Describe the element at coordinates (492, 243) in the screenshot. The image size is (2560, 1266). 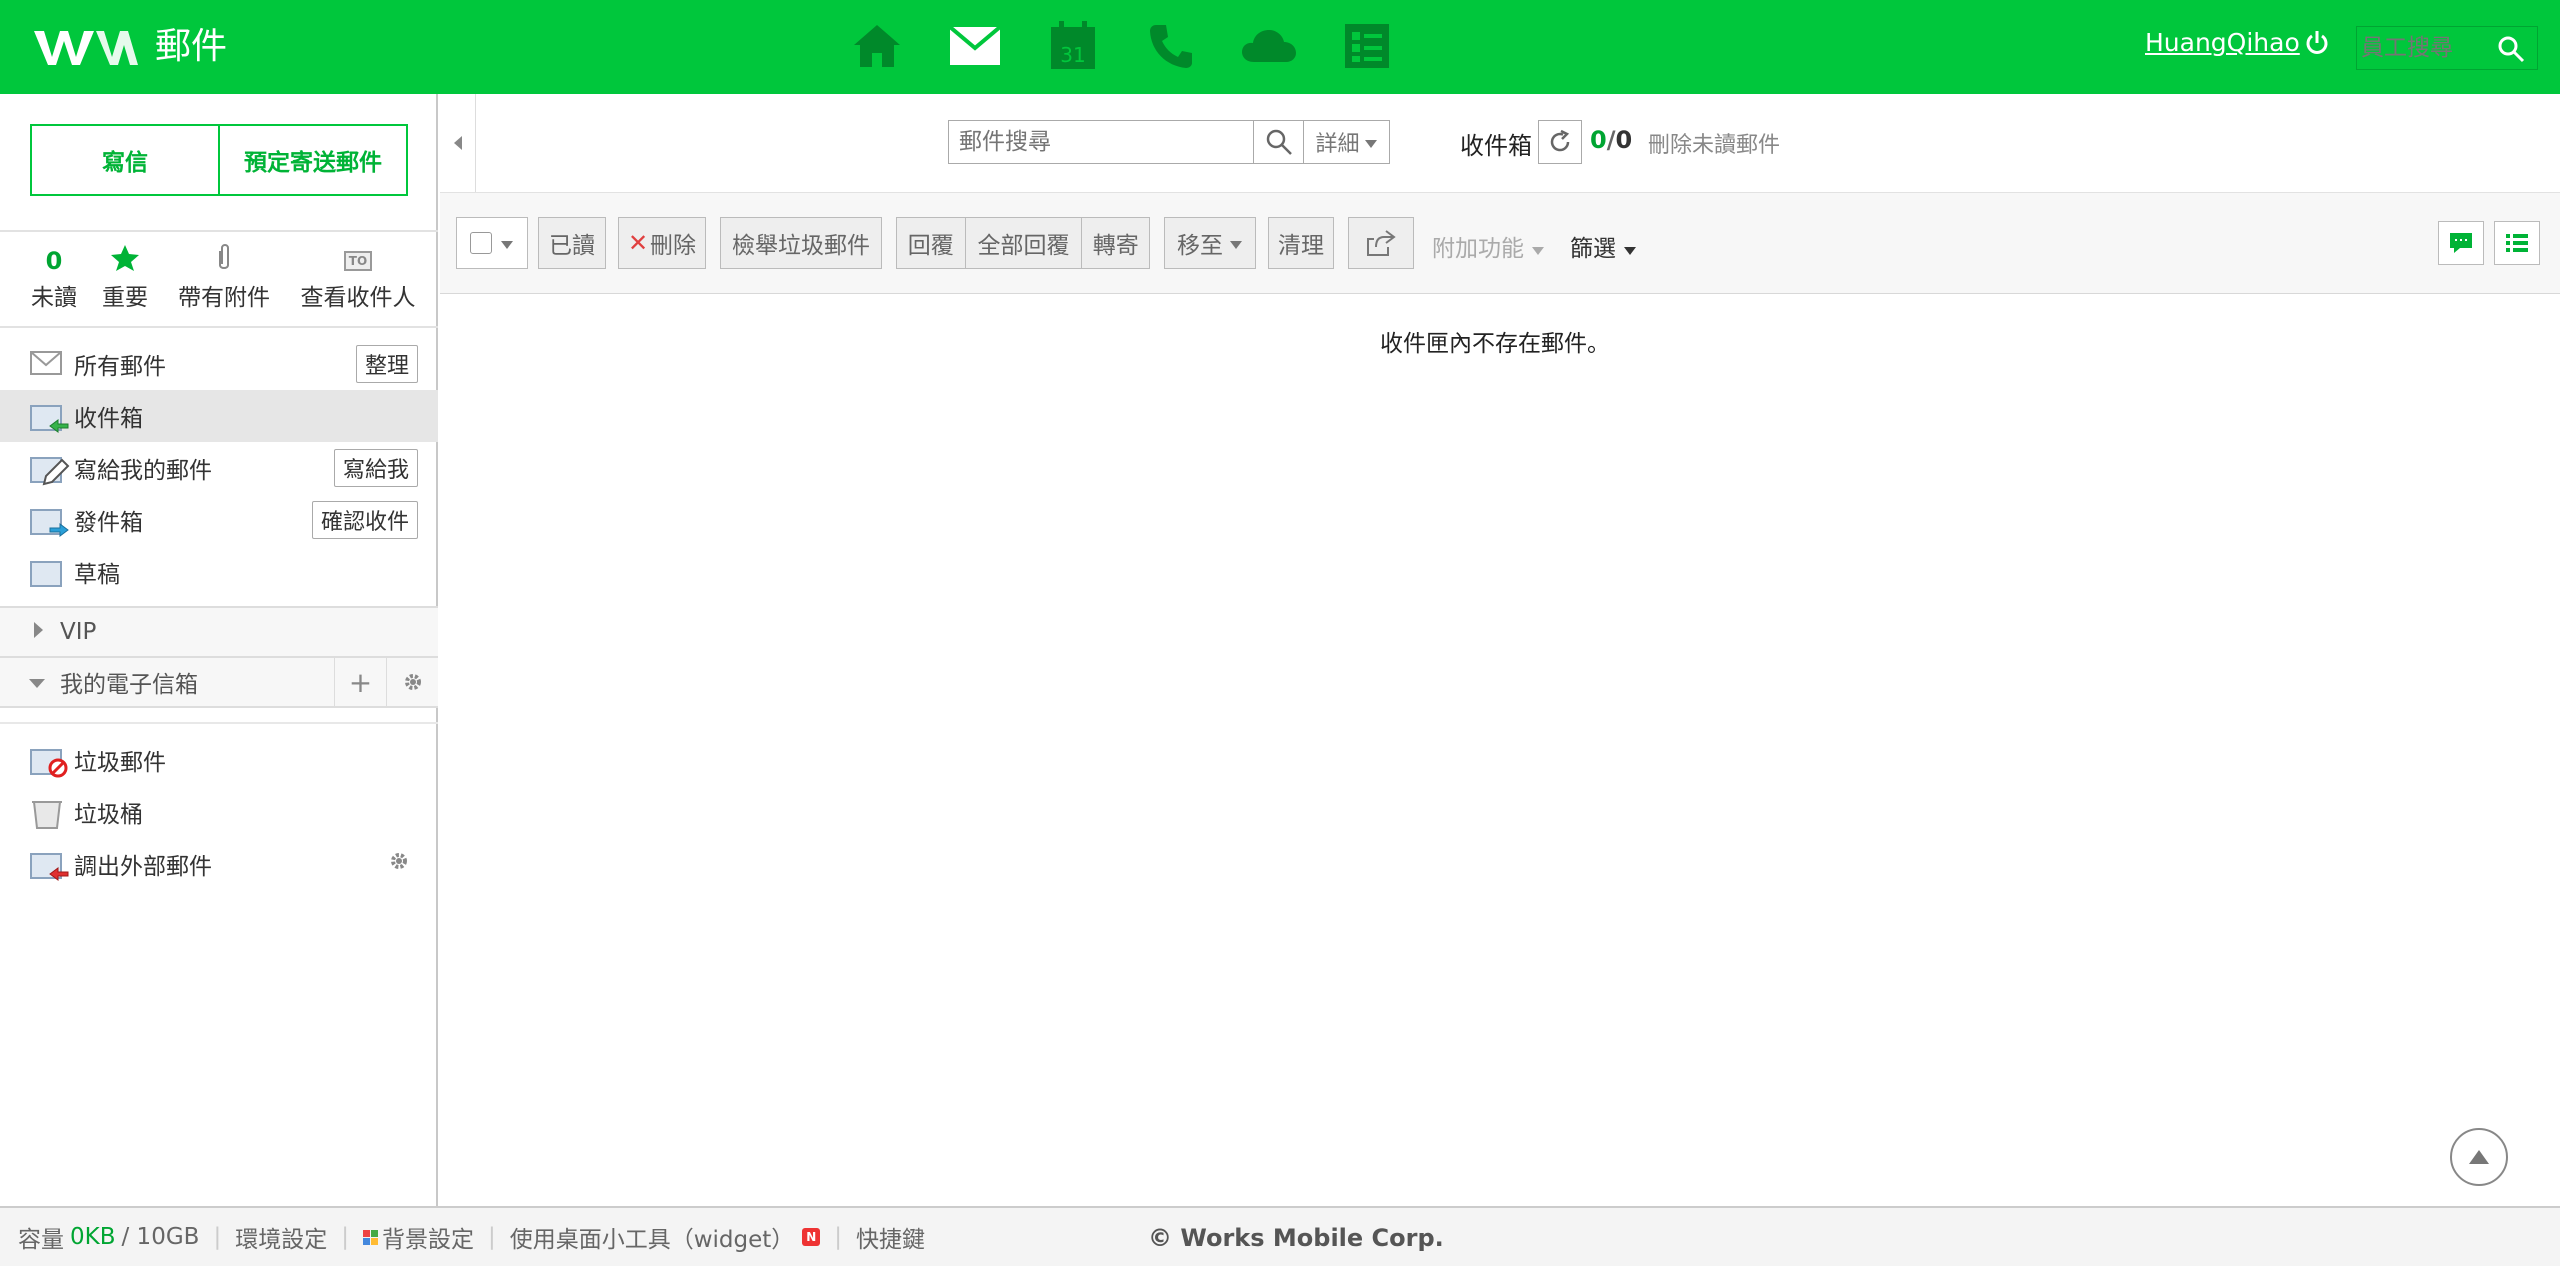
I see `select-all-checkbox-dropdown` at that location.